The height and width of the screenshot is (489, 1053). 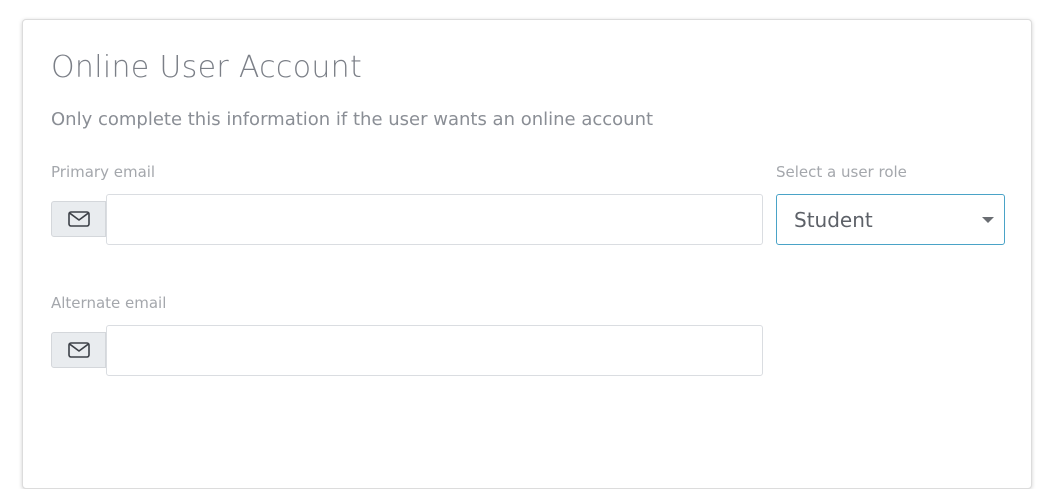 What do you see at coordinates (890, 219) in the screenshot?
I see `user-role-select: Student` at bounding box center [890, 219].